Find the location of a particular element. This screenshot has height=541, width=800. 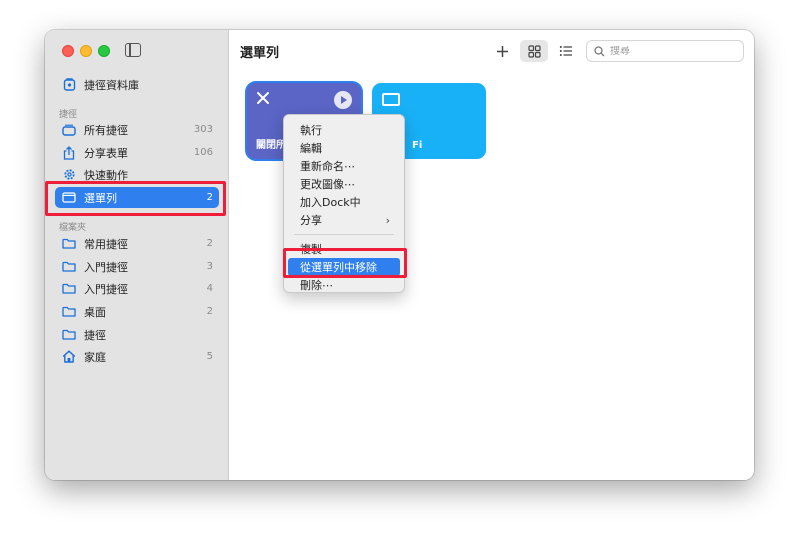

minimize-window-button is located at coordinates (86, 51).